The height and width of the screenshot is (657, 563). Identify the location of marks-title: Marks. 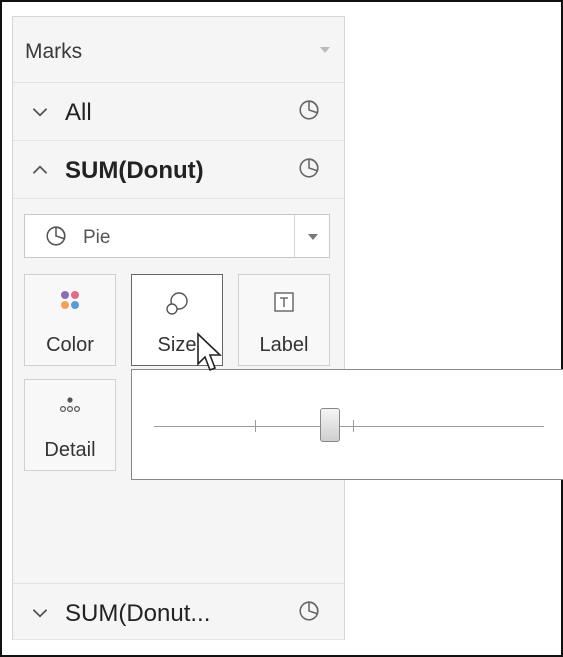
(54, 51).